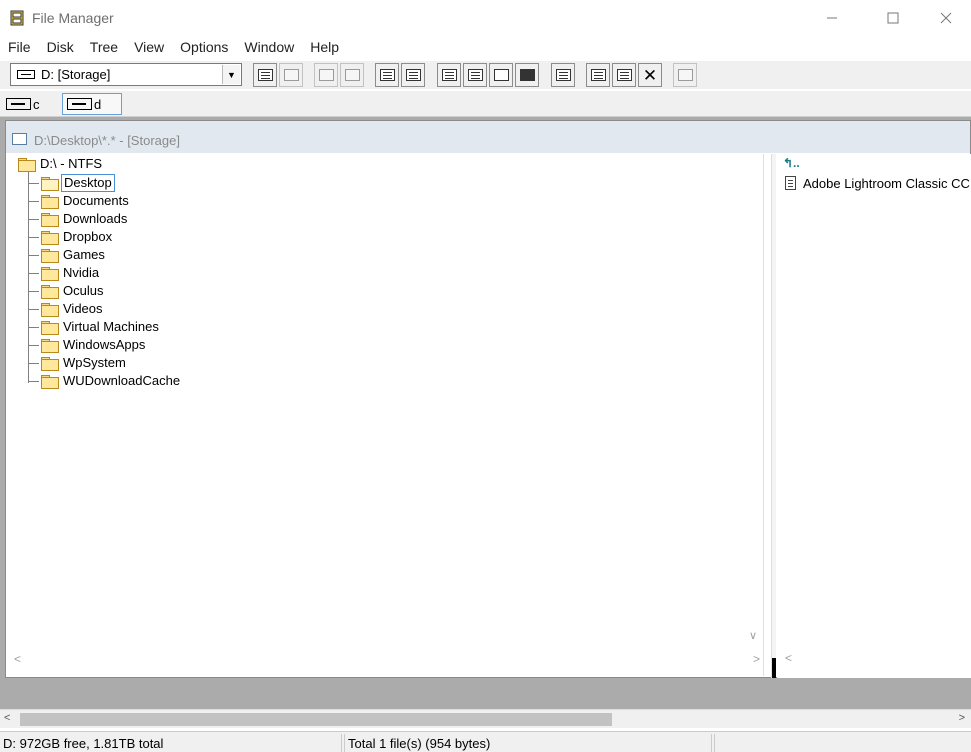 The height and width of the screenshot is (752, 971). I want to click on tree-scroll-down-arrow: ∨, so click(753, 635).